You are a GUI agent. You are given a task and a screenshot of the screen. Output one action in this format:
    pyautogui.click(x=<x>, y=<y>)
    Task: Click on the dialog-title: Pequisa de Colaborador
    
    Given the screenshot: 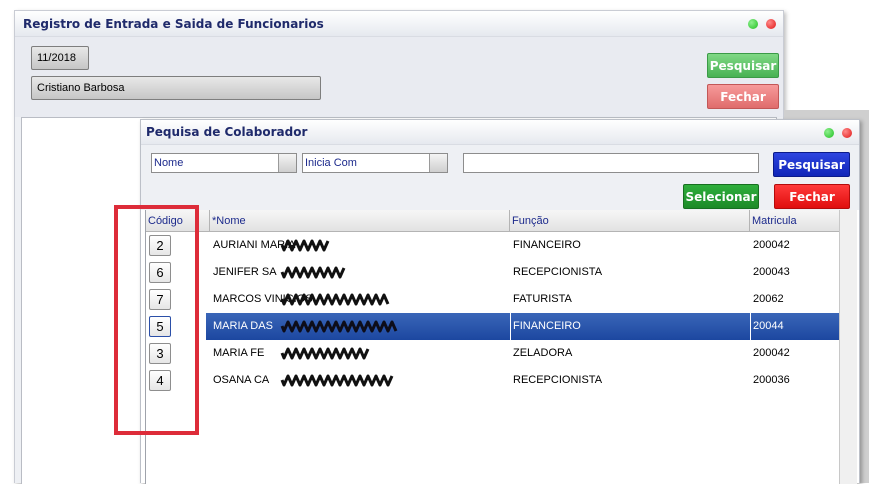 What is the action you would take?
    pyautogui.click(x=227, y=132)
    